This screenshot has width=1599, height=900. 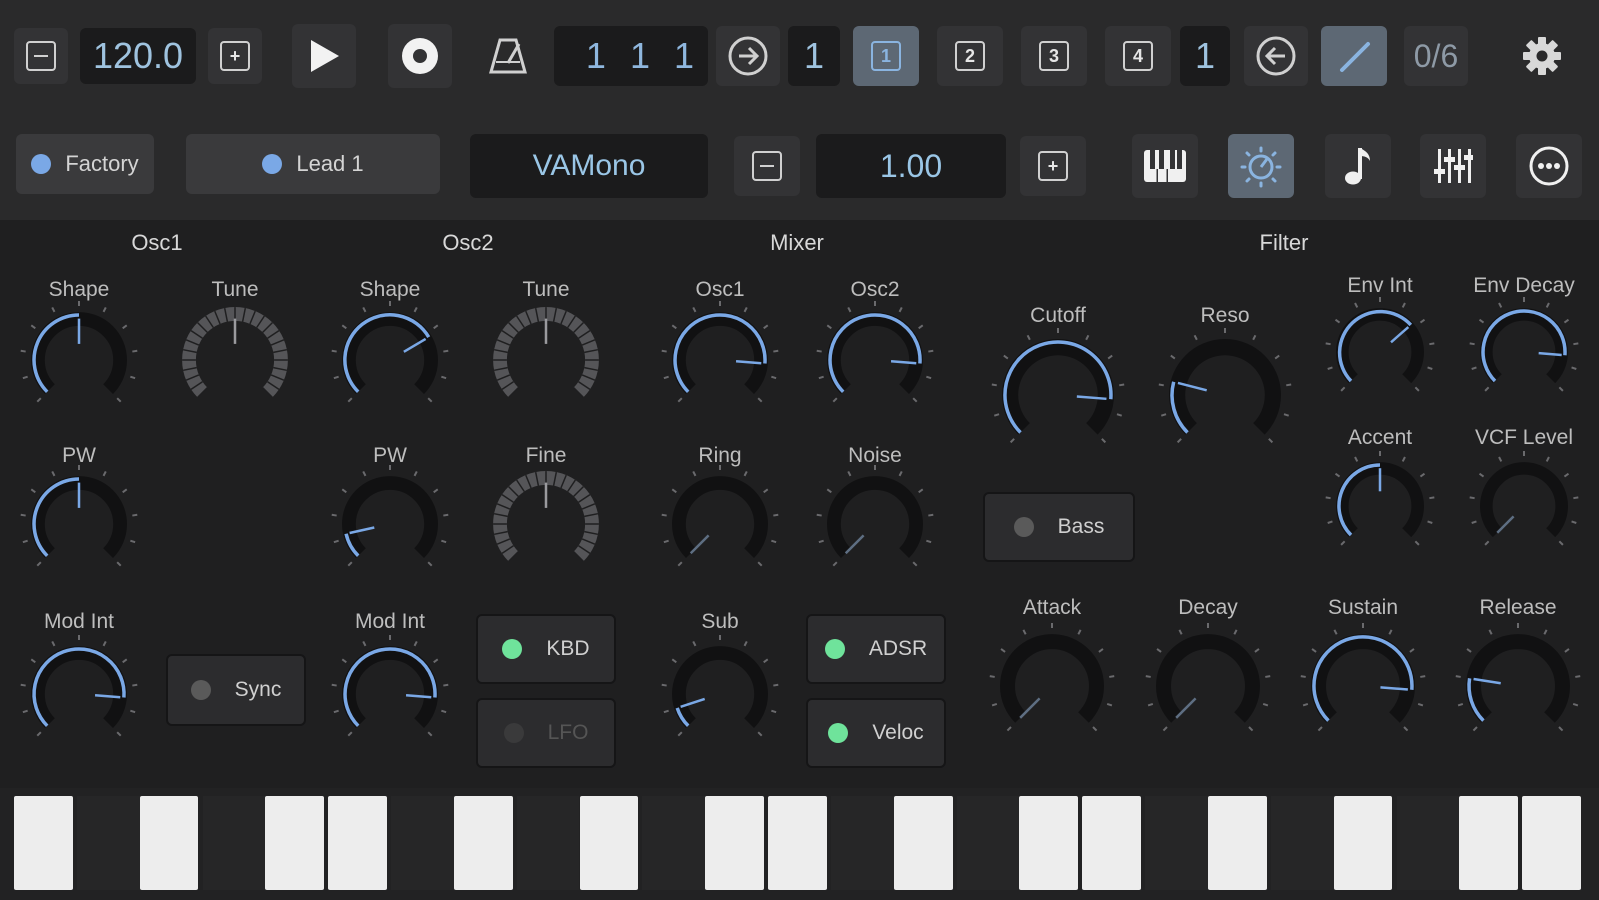 What do you see at coordinates (508, 56) in the screenshot?
I see `metronome-button` at bounding box center [508, 56].